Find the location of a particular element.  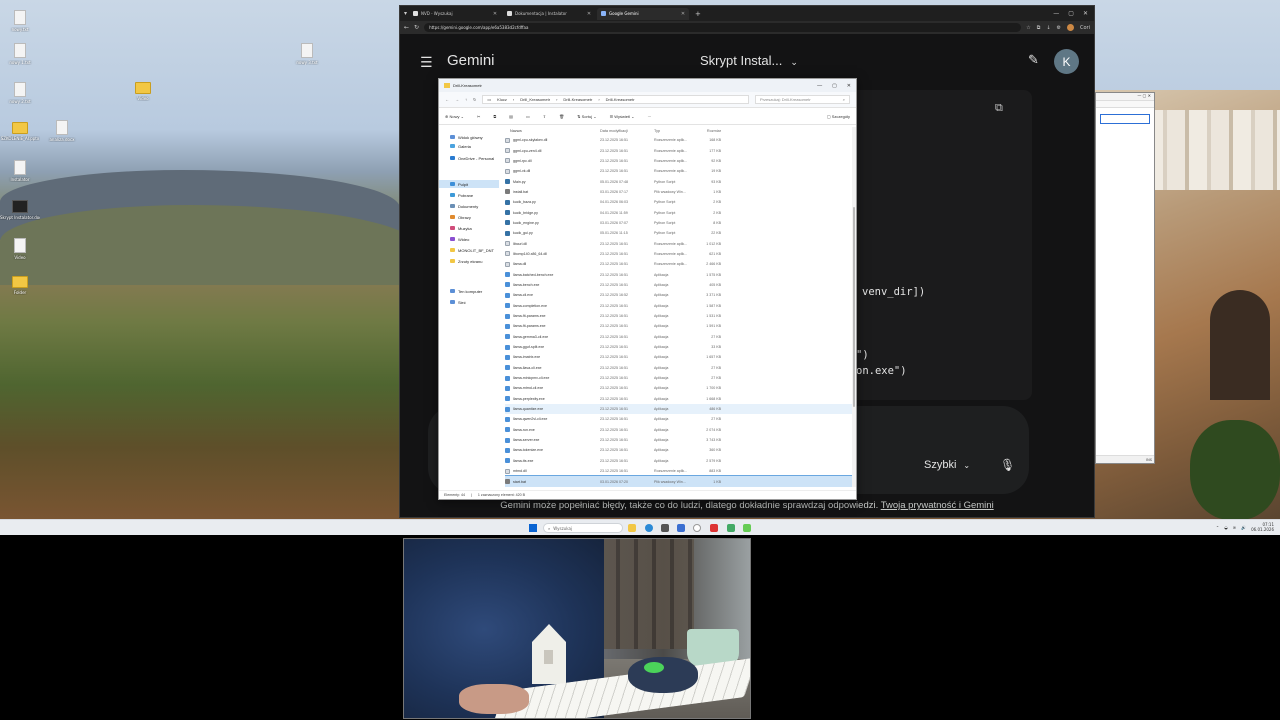

nav-item: OneDrive - Personal is located at coordinates (469, 158).